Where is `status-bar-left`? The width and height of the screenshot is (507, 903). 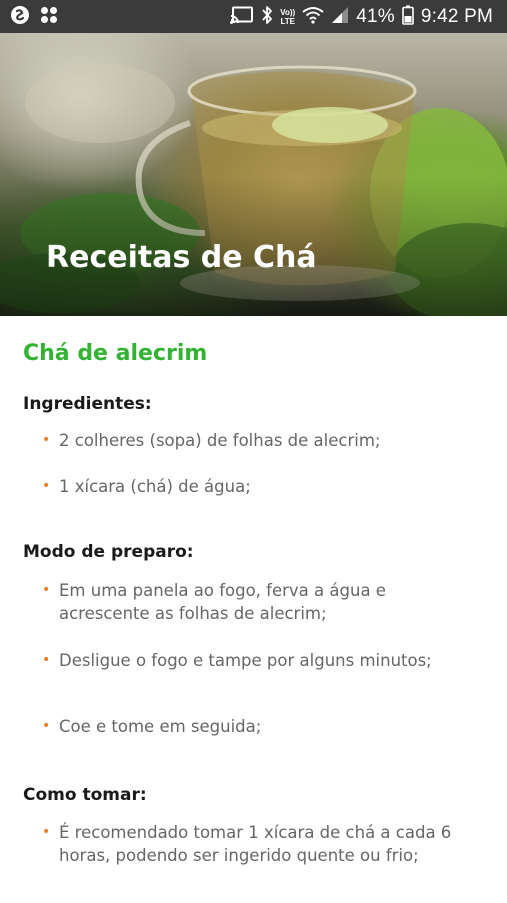 status-bar-left is located at coordinates (34, 17).